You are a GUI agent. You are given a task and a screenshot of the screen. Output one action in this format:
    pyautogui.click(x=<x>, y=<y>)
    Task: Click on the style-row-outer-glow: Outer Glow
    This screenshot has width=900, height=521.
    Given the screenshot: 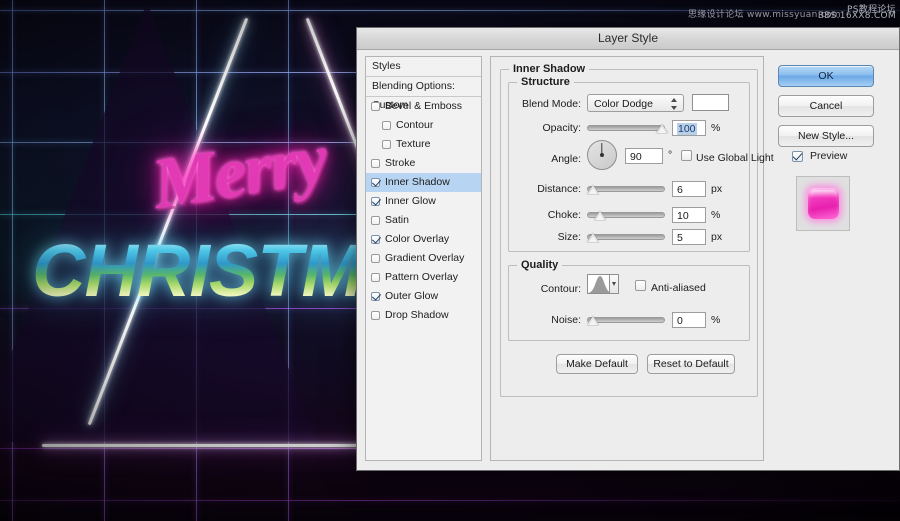 What is the action you would take?
    pyautogui.click(x=423, y=296)
    